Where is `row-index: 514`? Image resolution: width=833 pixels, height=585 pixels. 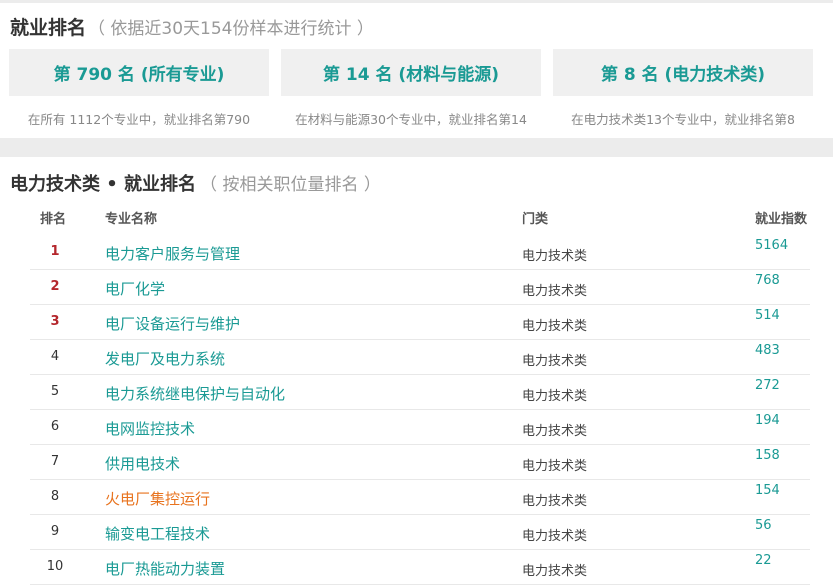
row-index: 514 is located at coordinates (767, 315).